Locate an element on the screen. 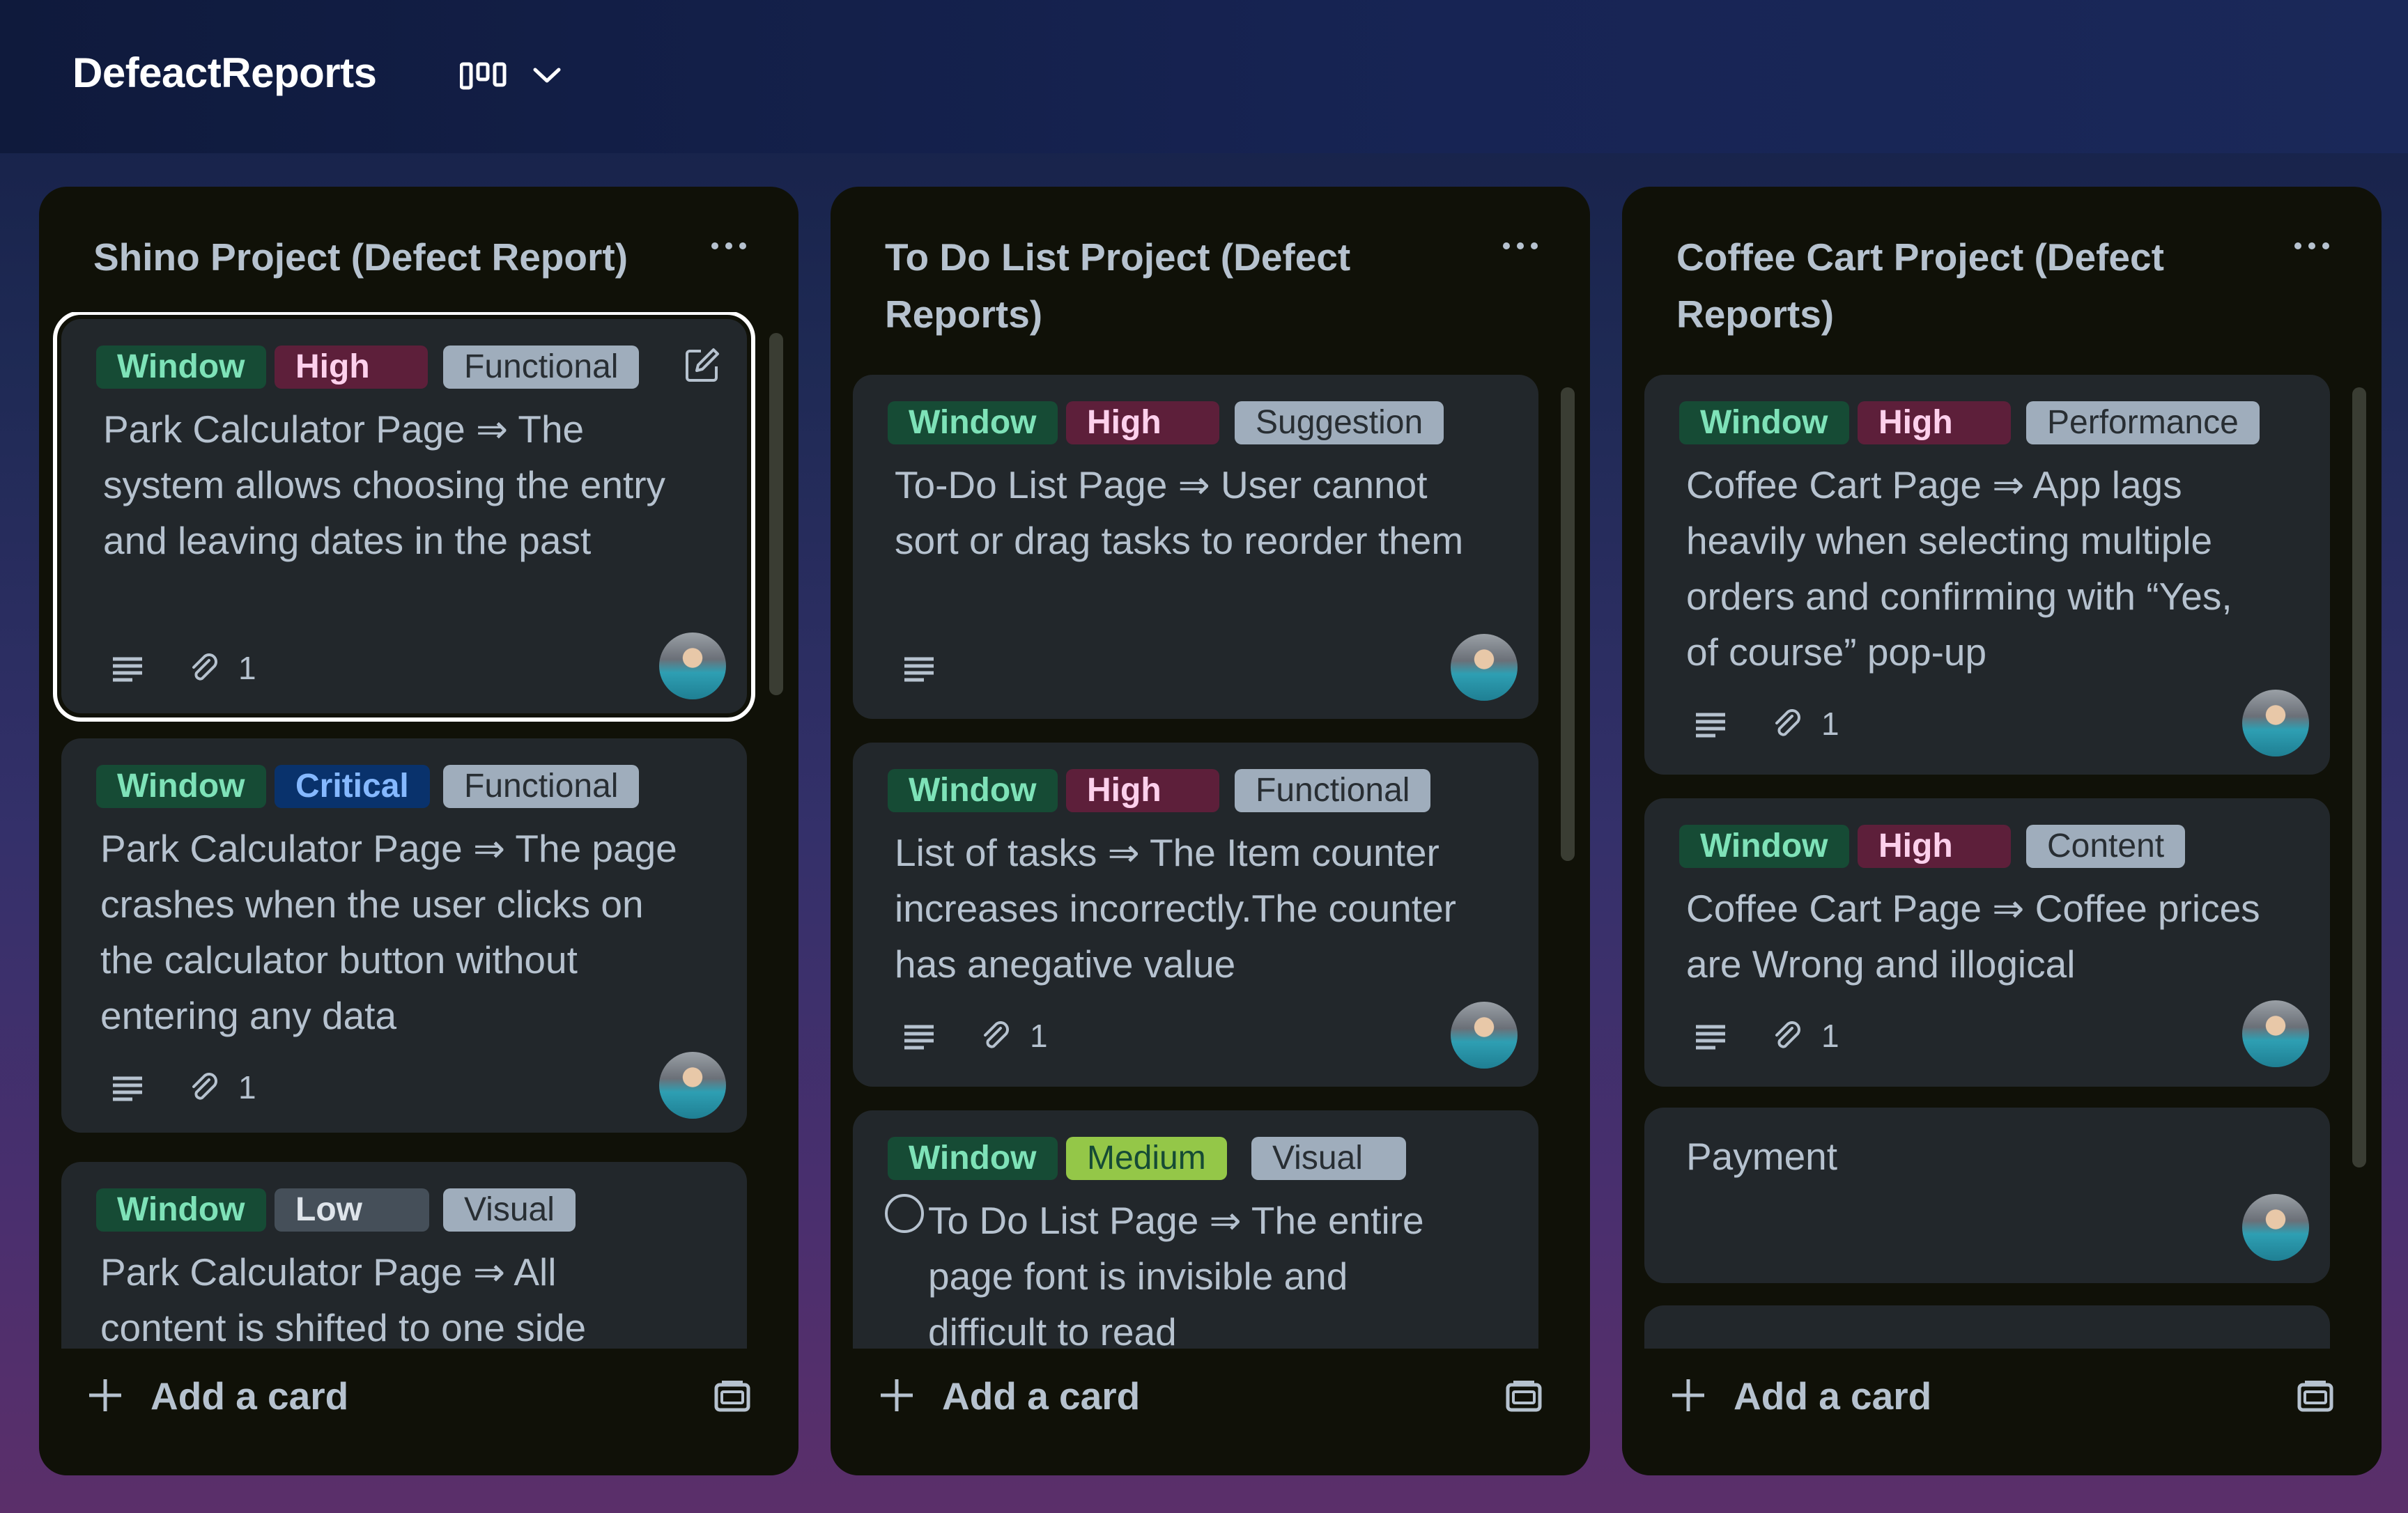  label-priority: Critical is located at coordinates (353, 787).